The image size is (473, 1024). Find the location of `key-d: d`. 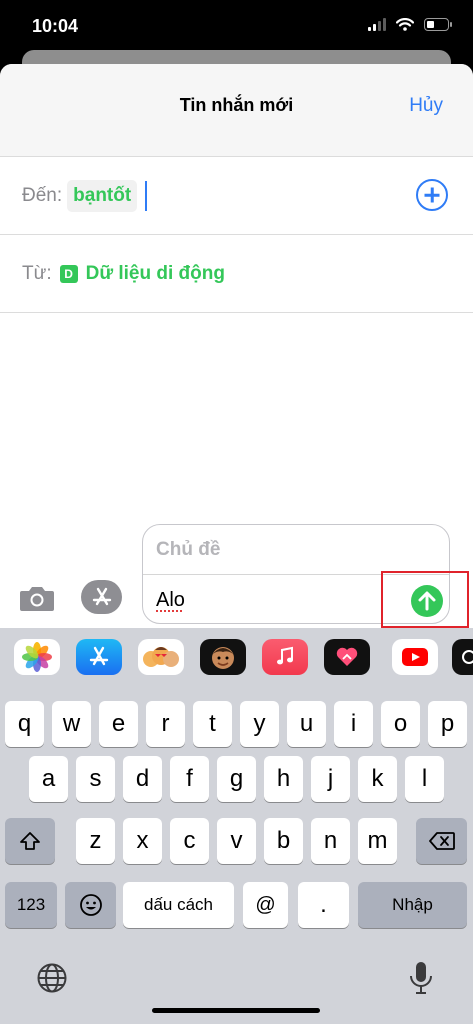

key-d: d is located at coordinates (142, 779).